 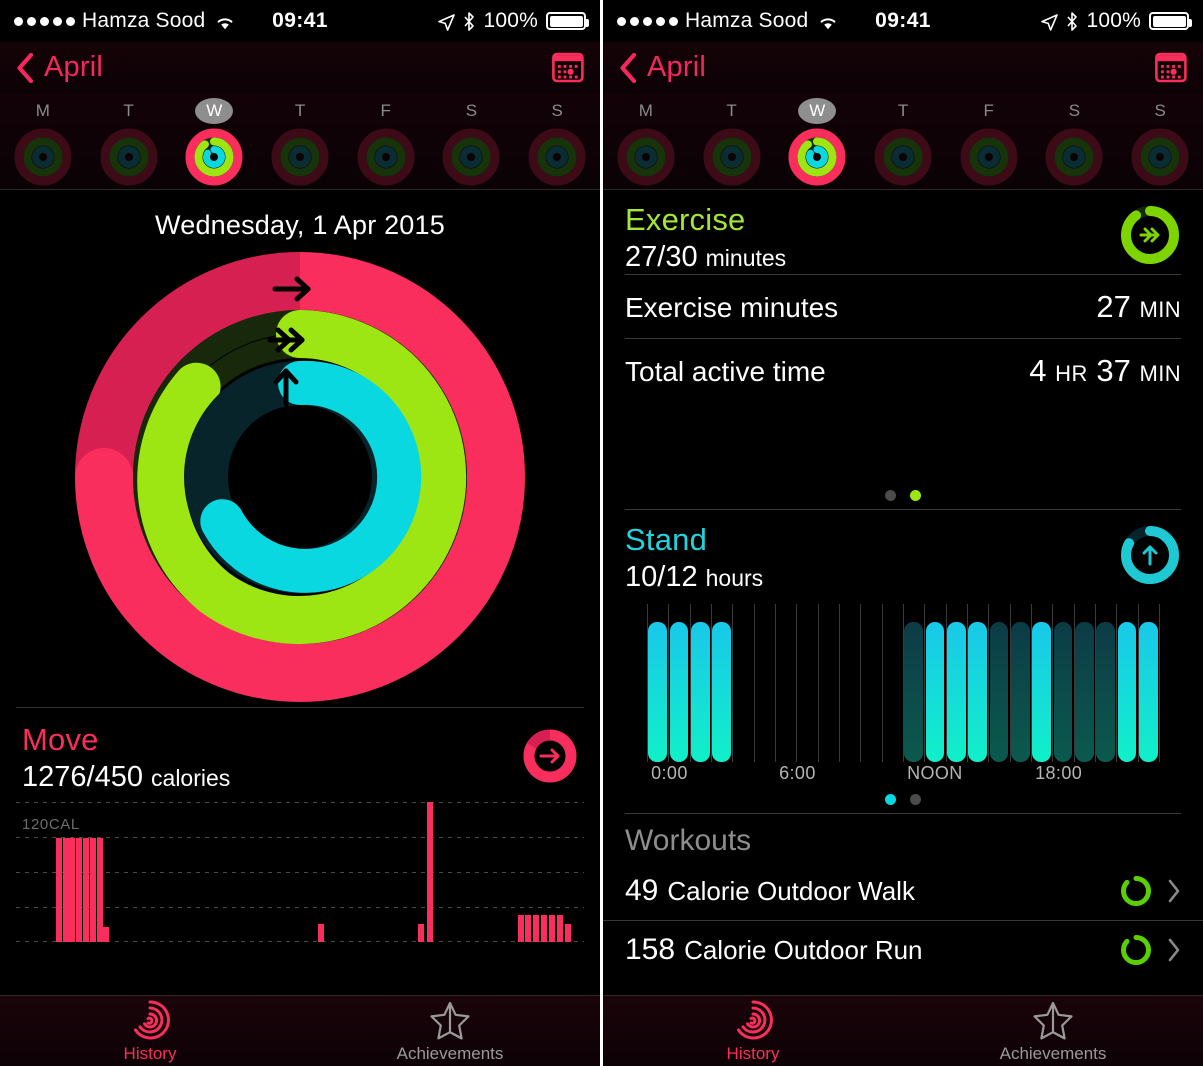 I want to click on exercise-ring-button, so click(x=1150, y=235).